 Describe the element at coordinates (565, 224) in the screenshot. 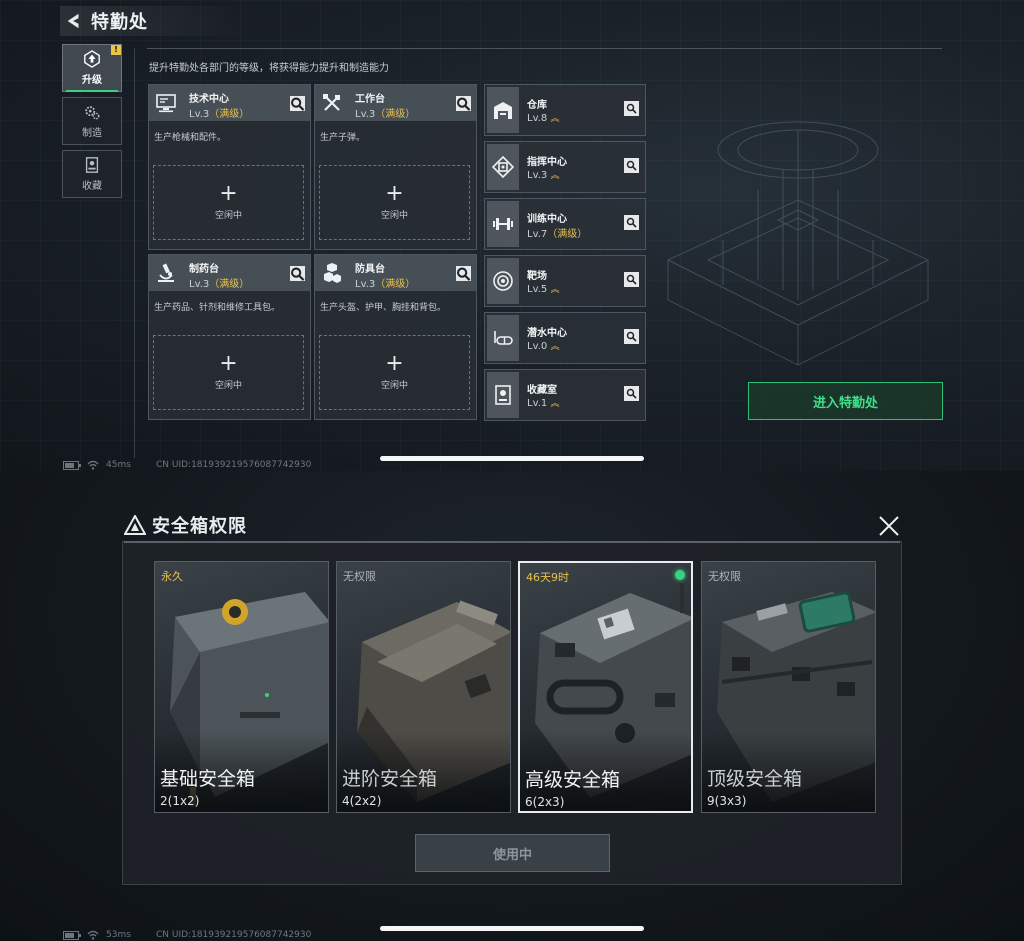

I see `department-training-center: 训练中心 Lv.7（满级）` at that location.